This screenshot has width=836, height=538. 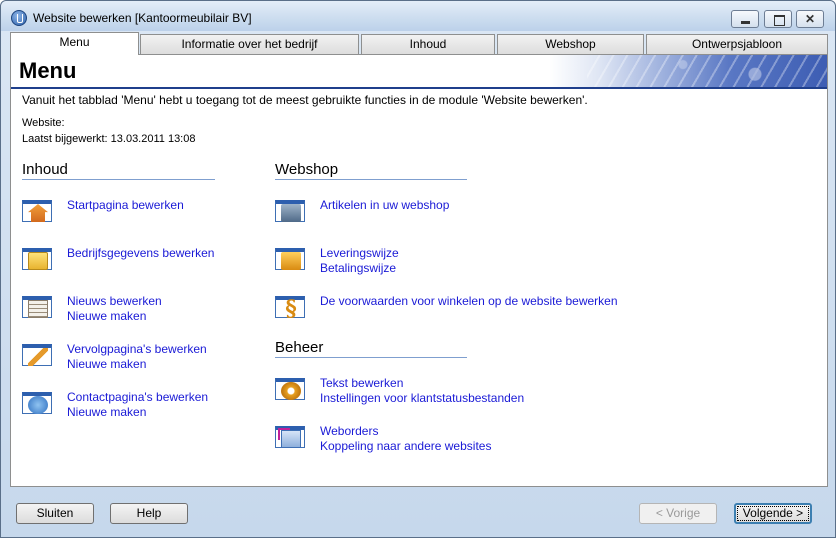 What do you see at coordinates (678, 513) in the screenshot?
I see `previous-button: < Vorige` at bounding box center [678, 513].